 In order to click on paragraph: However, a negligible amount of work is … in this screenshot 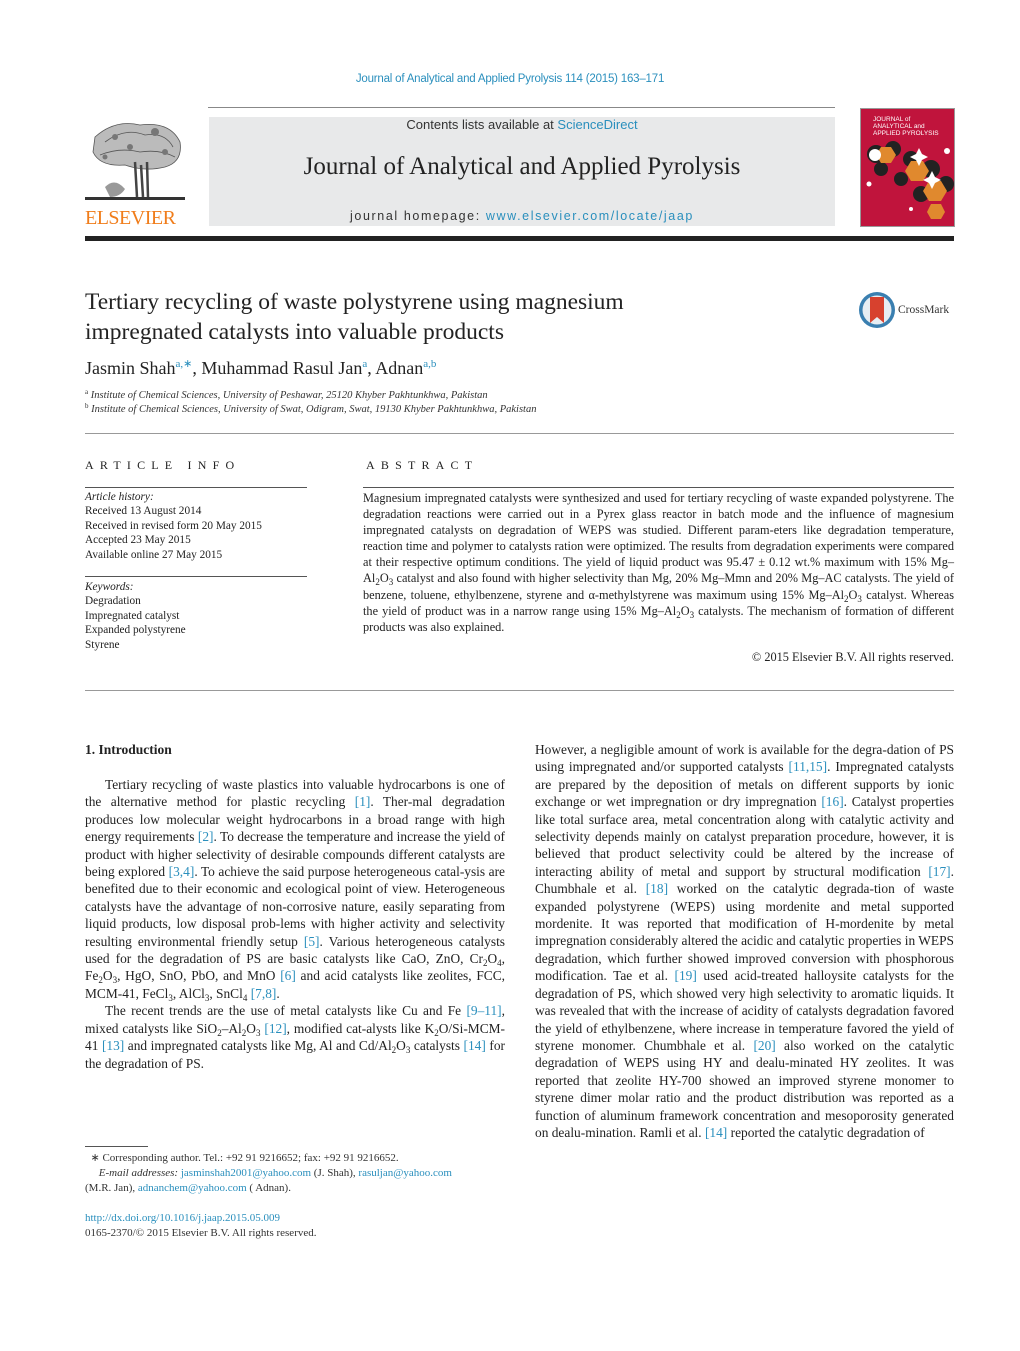, I will do `click(744, 941)`.